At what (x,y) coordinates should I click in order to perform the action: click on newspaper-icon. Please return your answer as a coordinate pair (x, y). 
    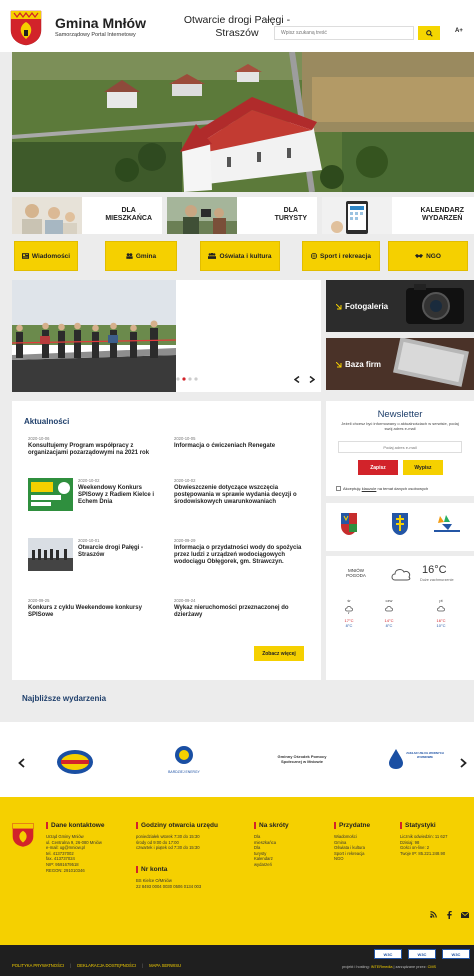
    Looking at the image, I should click on (25, 256).